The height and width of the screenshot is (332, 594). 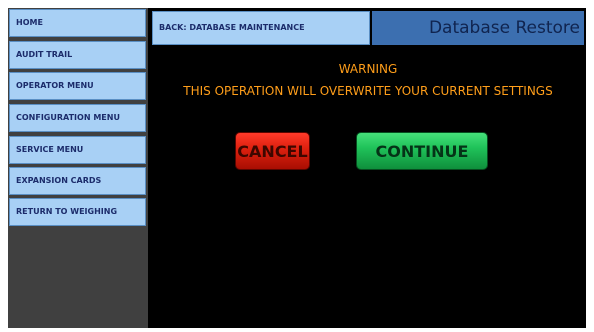 I want to click on continue-button: CONTINUE, so click(x=422, y=151).